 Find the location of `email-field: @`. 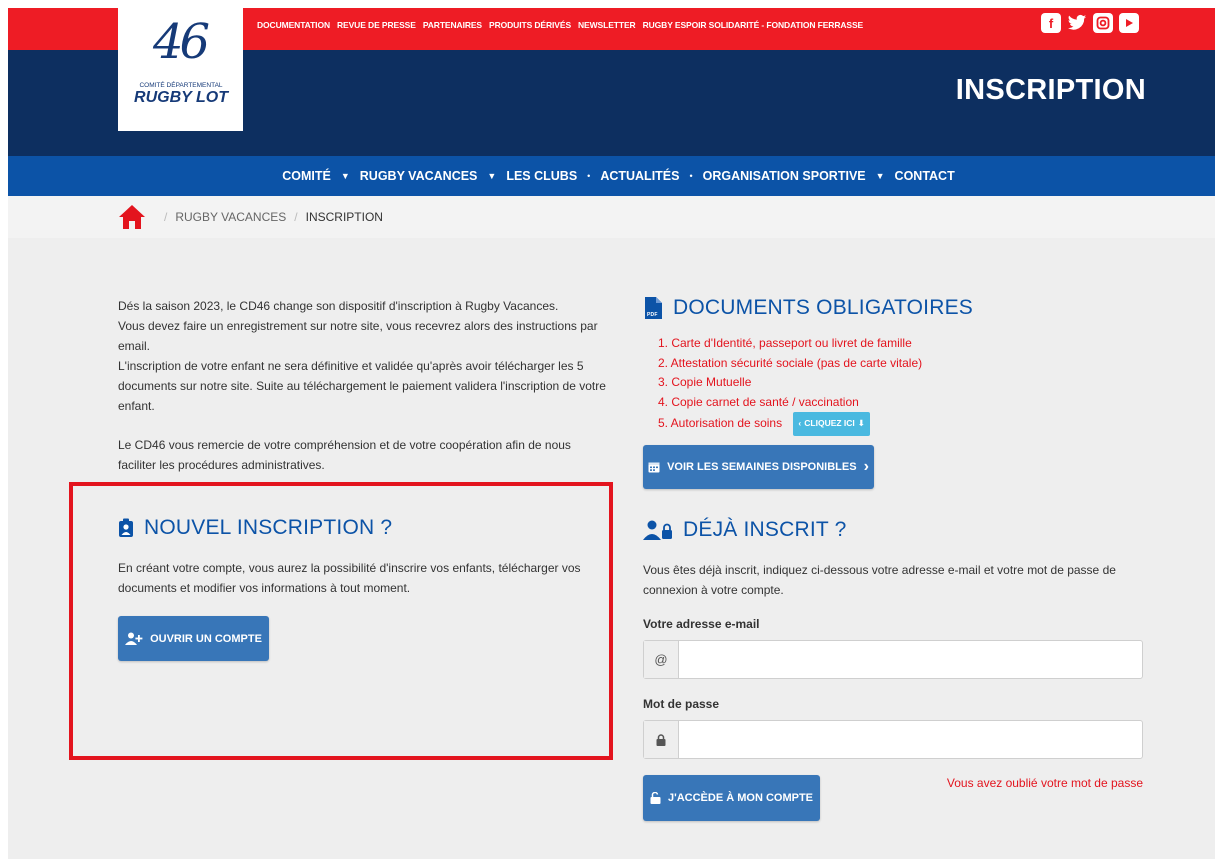

email-field: @ is located at coordinates (893, 659).